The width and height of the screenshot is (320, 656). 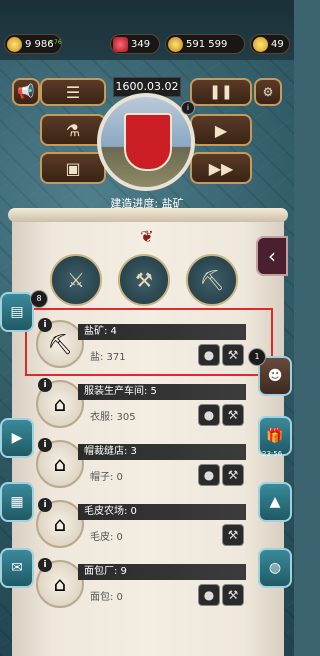 What do you see at coordinates (14, 44) in the screenshot?
I see `coin-icon` at bounding box center [14, 44].